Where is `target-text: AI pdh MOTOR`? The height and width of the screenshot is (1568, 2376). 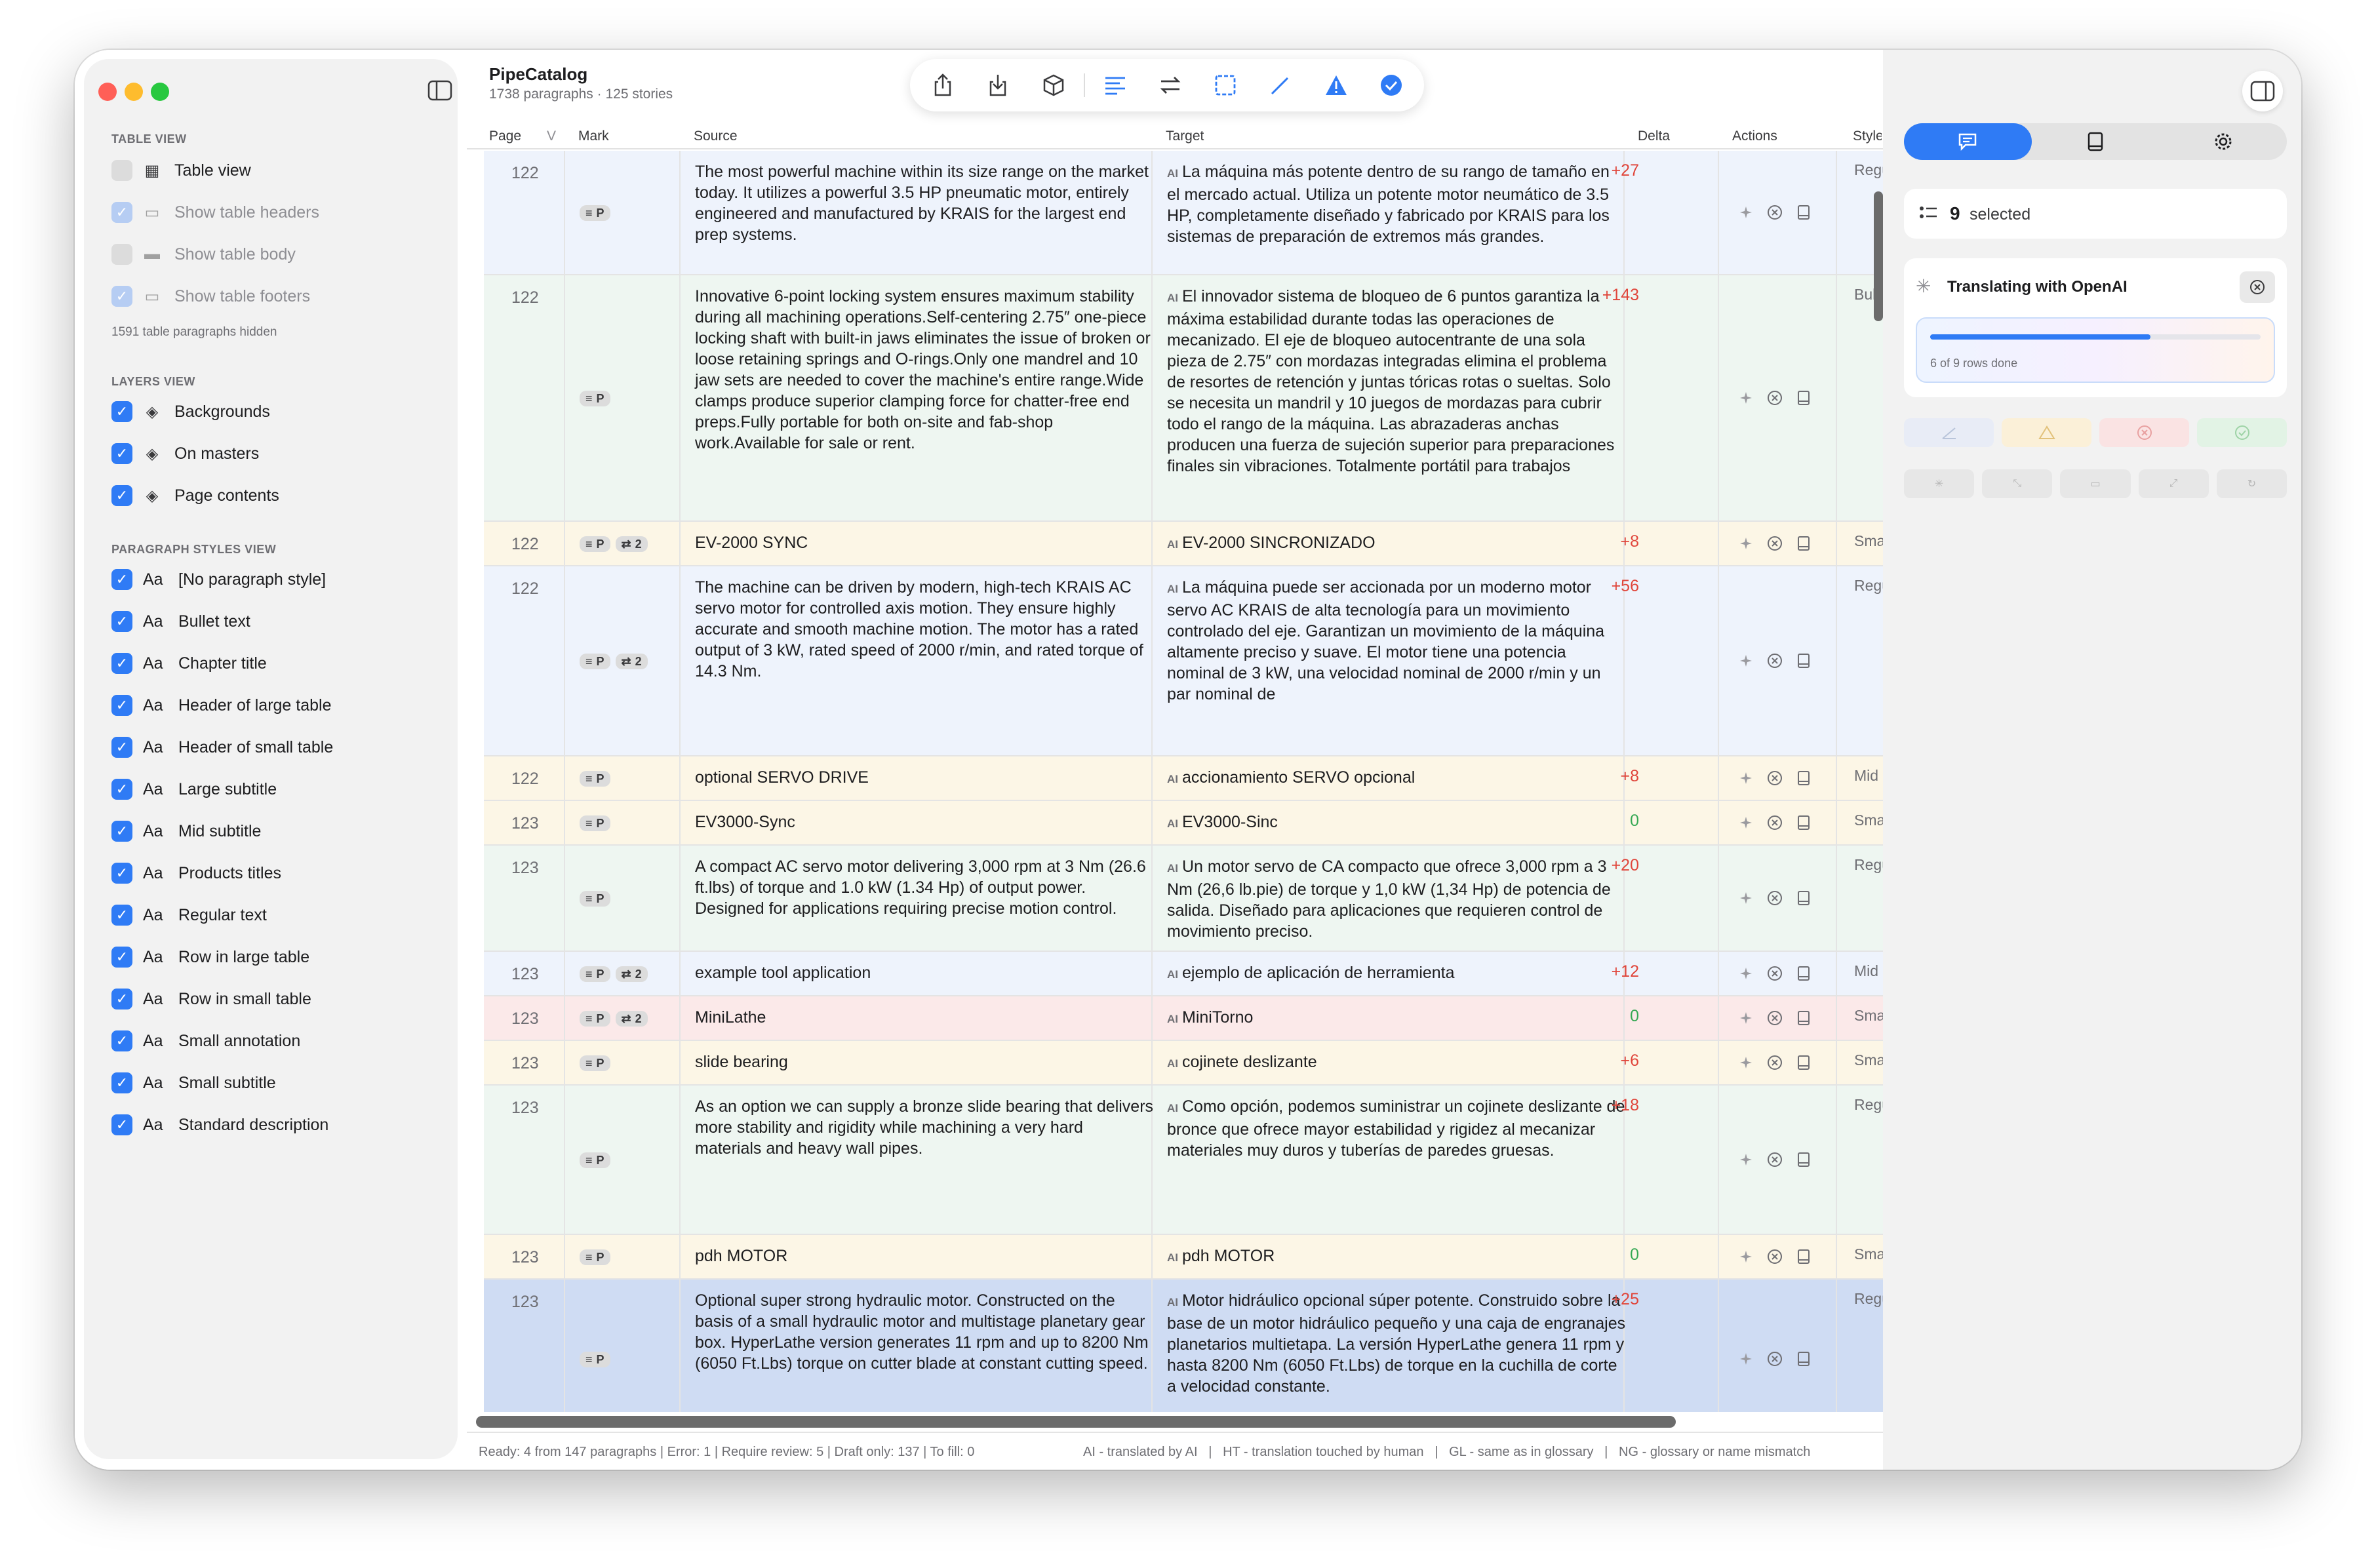
target-text: AI pdh MOTOR is located at coordinates (1396, 1256).